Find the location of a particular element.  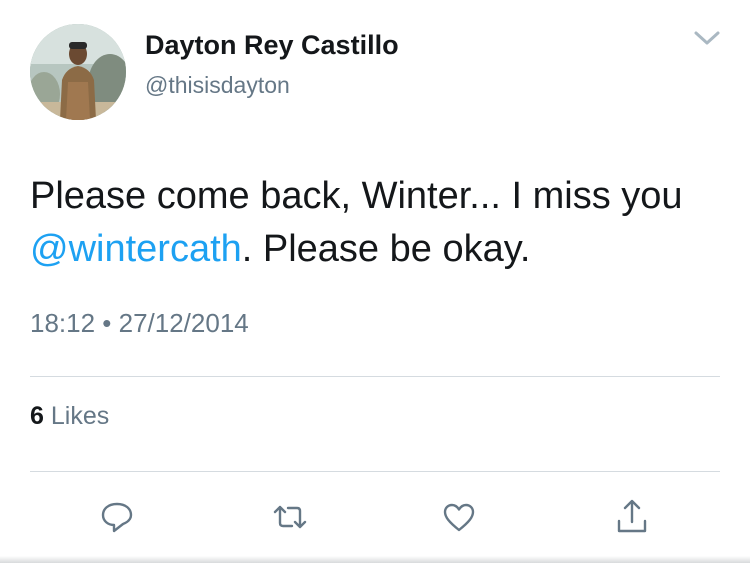

avatar-photo is located at coordinates (78, 72).